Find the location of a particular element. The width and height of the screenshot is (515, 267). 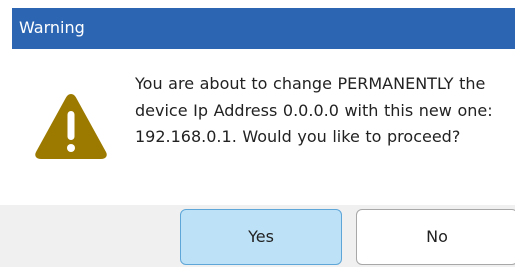

yes-button: Yes is located at coordinates (261, 237).